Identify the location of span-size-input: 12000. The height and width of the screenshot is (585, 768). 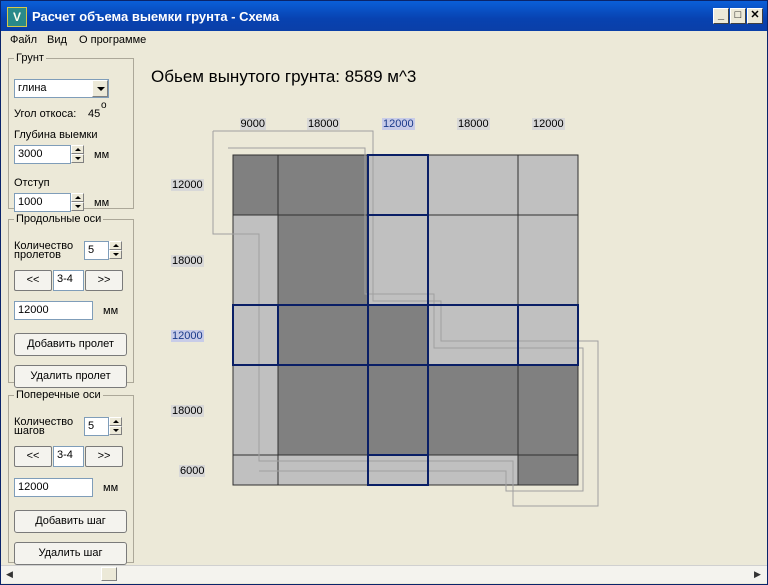
(53, 310).